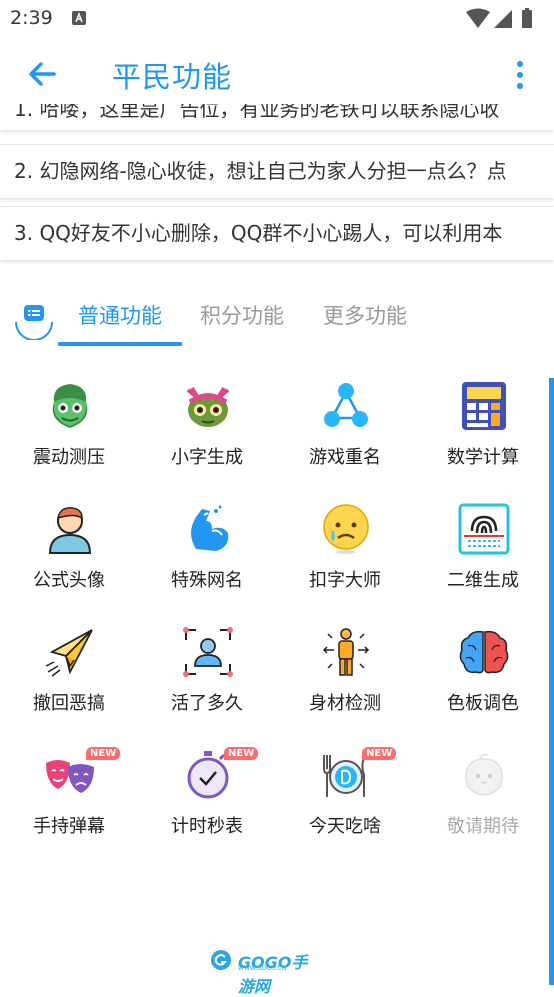 The image size is (554, 997). Describe the element at coordinates (484, 529) in the screenshot. I see `fingerprint-scan-icon` at that location.